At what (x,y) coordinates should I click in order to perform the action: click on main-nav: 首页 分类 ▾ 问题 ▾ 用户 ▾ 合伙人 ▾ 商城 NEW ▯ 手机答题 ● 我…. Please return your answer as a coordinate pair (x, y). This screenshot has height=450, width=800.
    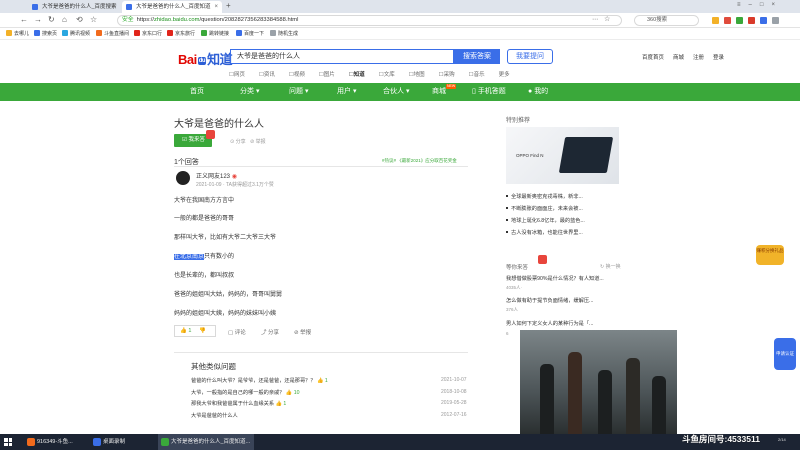
    Looking at the image, I should click on (400, 92).